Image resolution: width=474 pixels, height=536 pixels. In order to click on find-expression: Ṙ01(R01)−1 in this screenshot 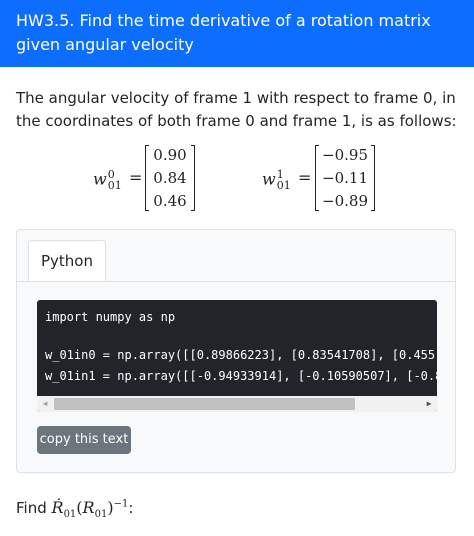, I will do `click(90, 509)`.